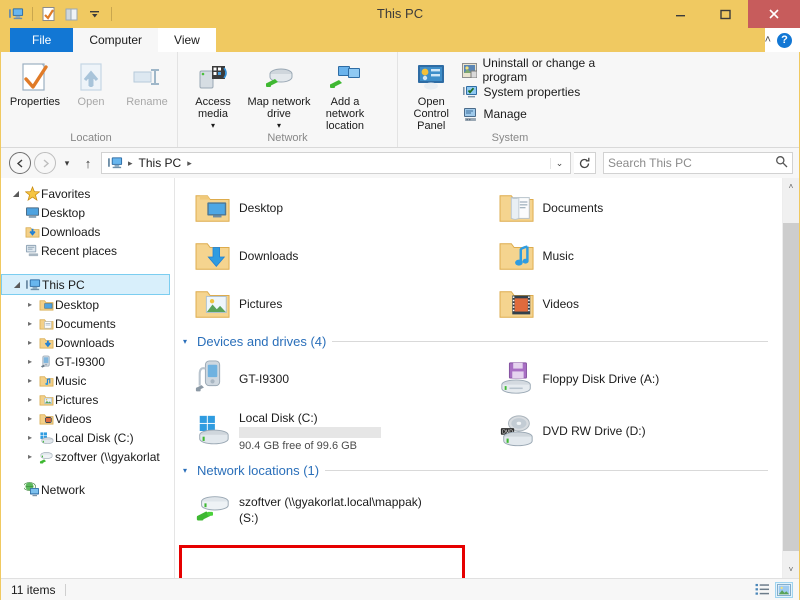 The height and width of the screenshot is (600, 800). I want to click on large-icons-view-button, so click(784, 589).